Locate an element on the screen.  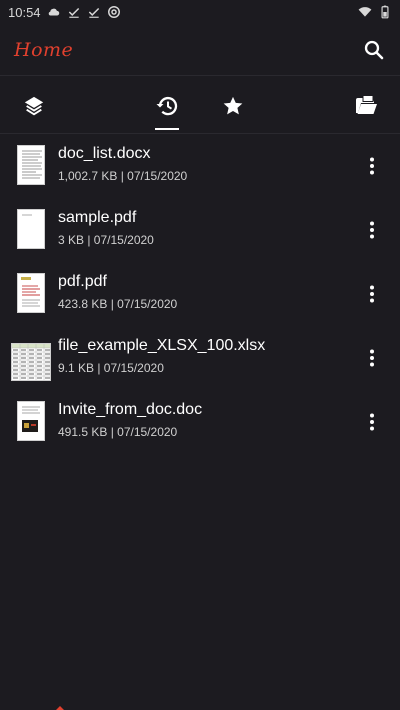
tab-layers is located at coordinates (34, 106).